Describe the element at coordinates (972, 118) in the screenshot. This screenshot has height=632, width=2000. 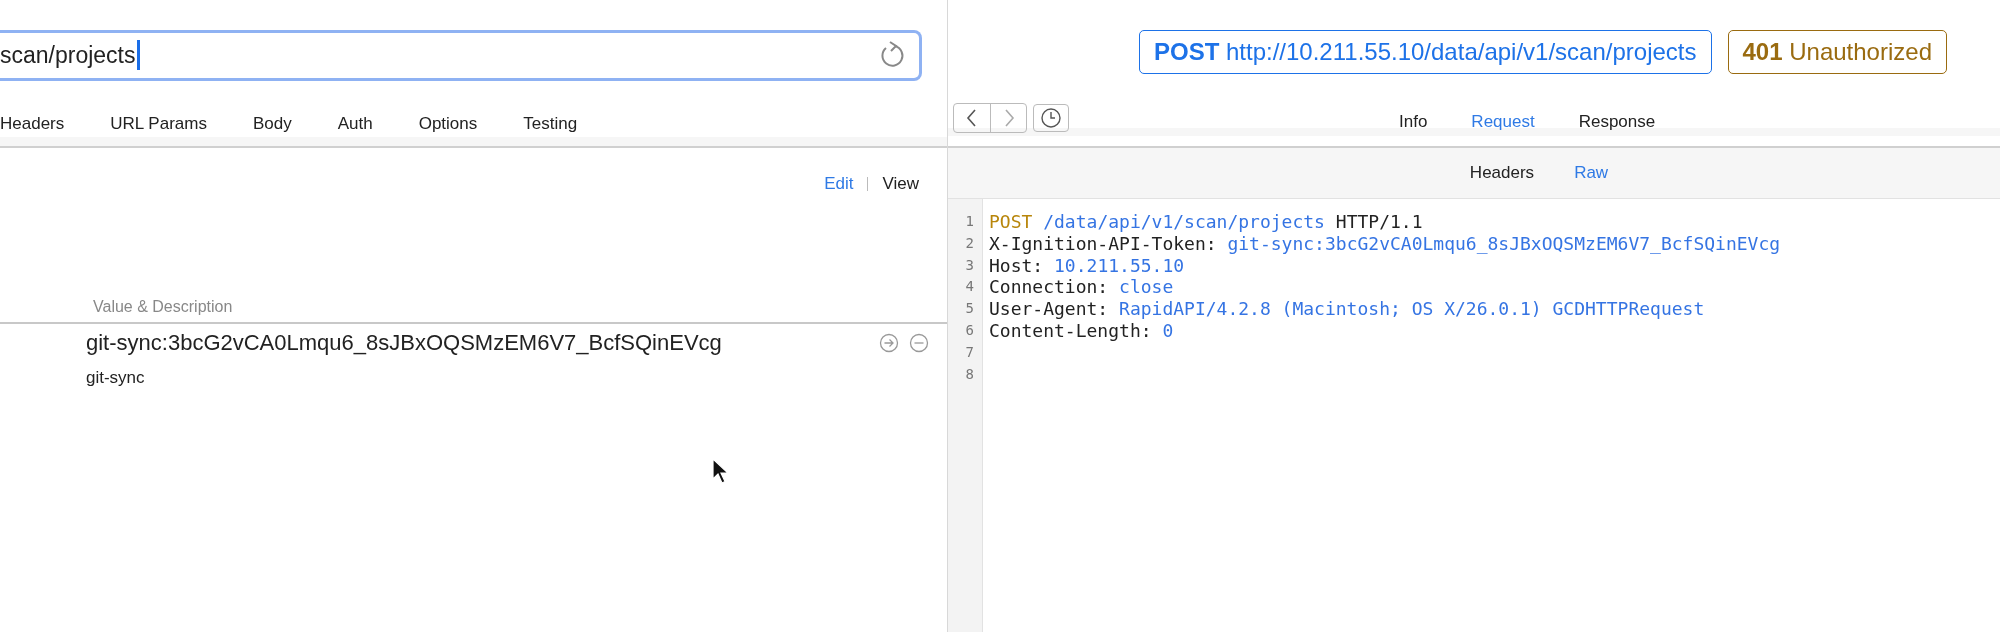
I see `chevron-left-icon` at that location.